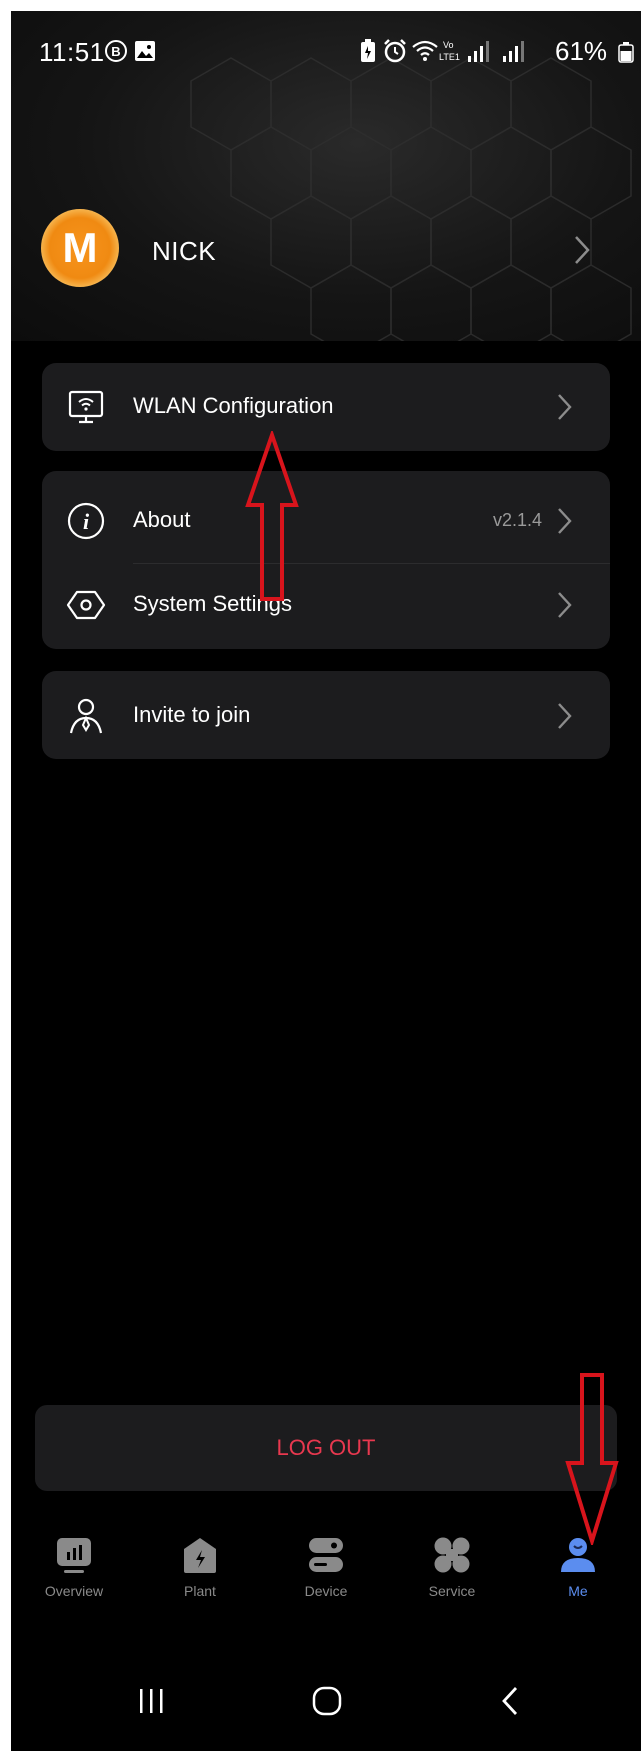 The image size is (641, 1751). I want to click on hexagon-settings-icon, so click(86, 605).